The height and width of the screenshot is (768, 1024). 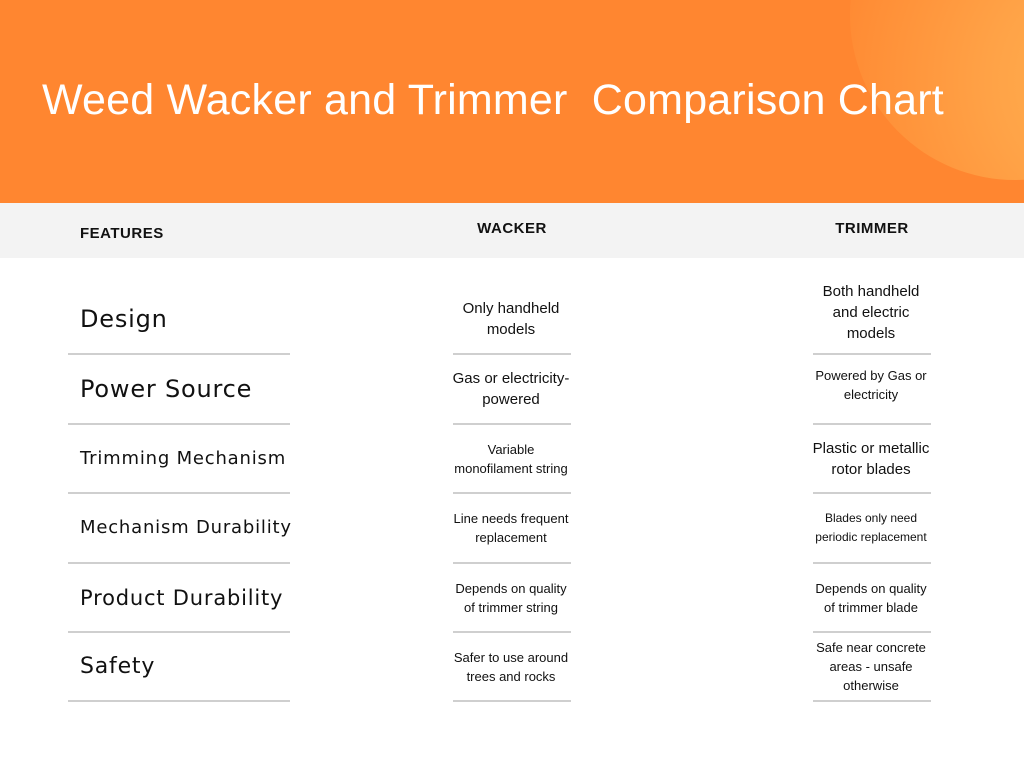 I want to click on feature-label: Power Source, so click(x=166, y=388).